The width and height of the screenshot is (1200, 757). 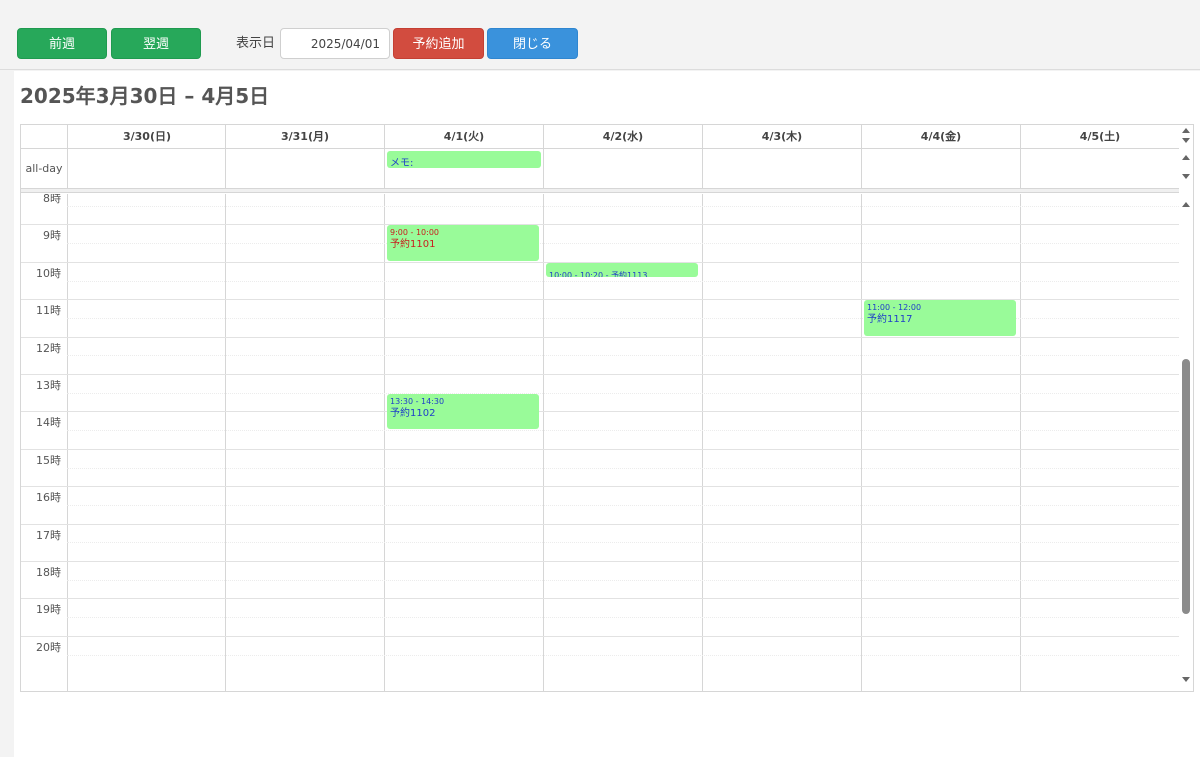 I want to click on event-name: 予約1102, so click(x=413, y=413).